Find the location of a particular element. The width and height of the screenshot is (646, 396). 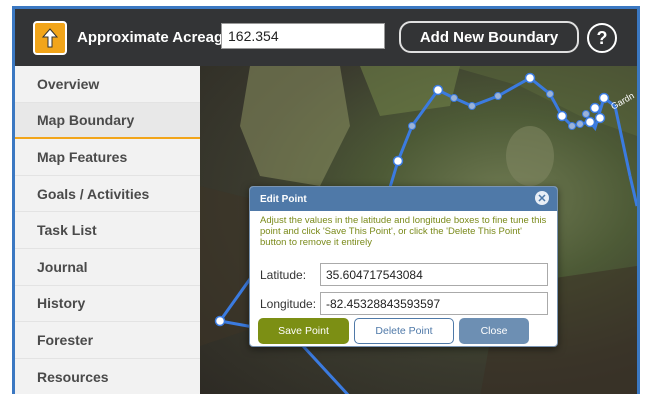

latitude-label: Latitude: is located at coordinates (283, 275).